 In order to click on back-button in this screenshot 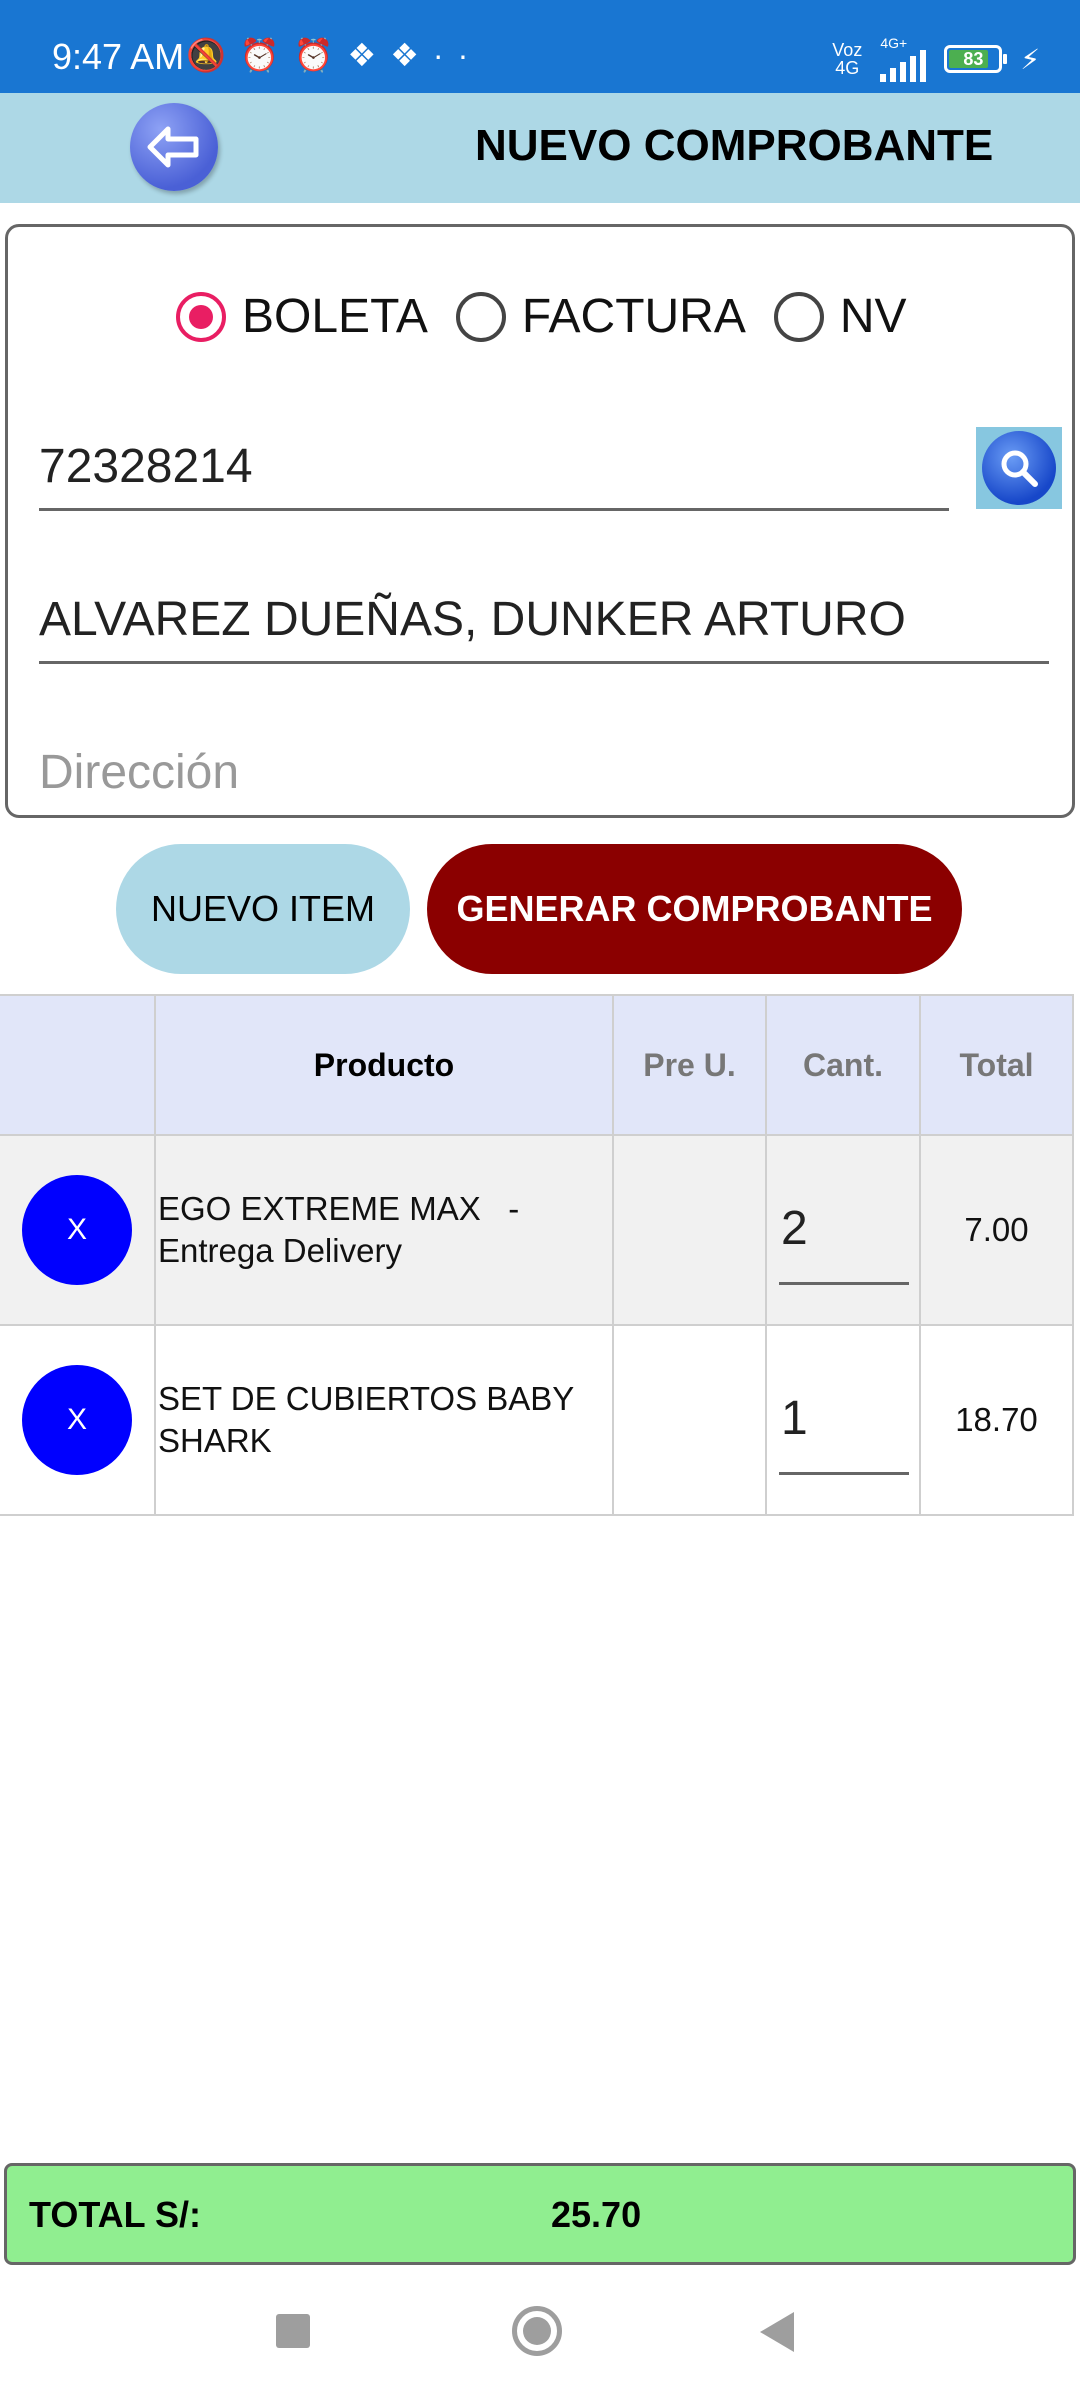, I will do `click(174, 147)`.